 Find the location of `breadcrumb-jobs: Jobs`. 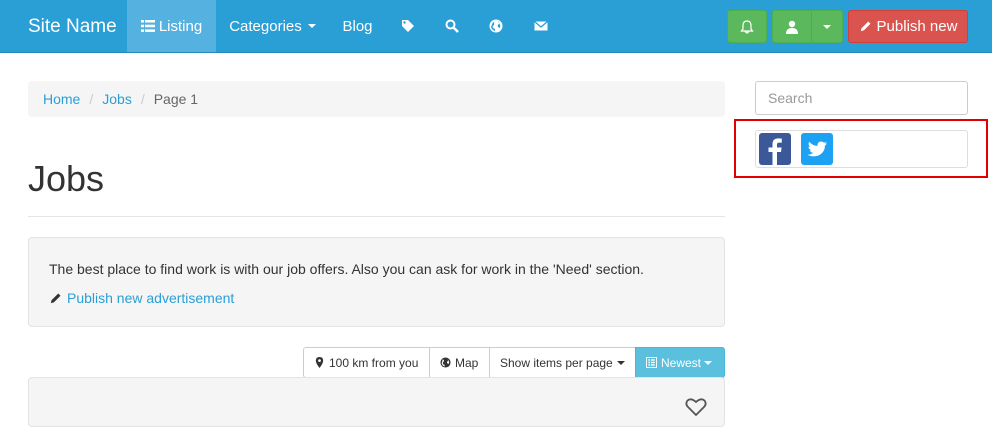

breadcrumb-jobs: Jobs is located at coordinates (117, 99).